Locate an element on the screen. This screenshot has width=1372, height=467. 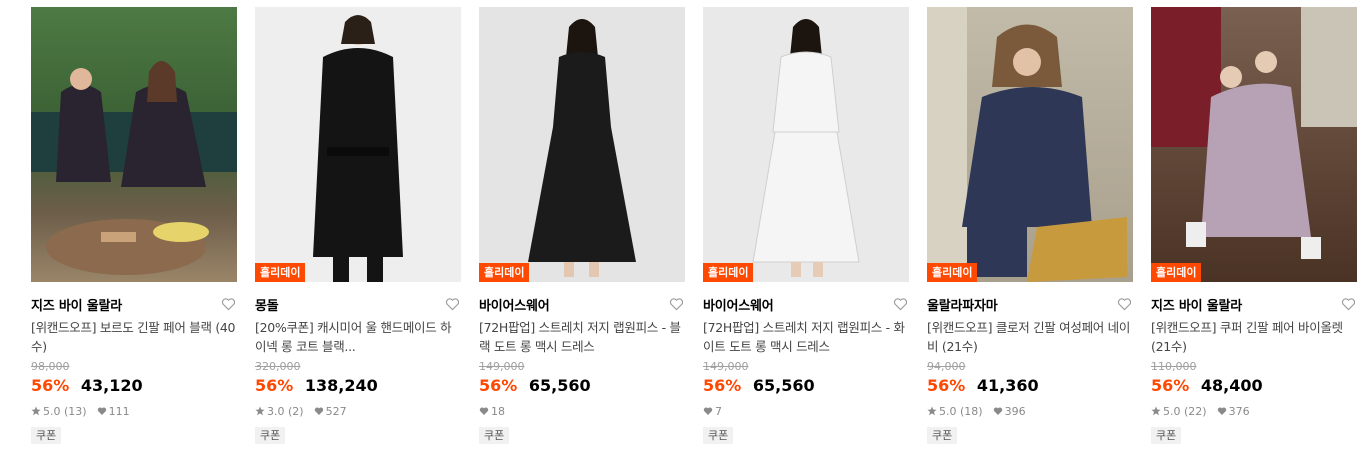
original-price: 110,000 is located at coordinates (1174, 366).